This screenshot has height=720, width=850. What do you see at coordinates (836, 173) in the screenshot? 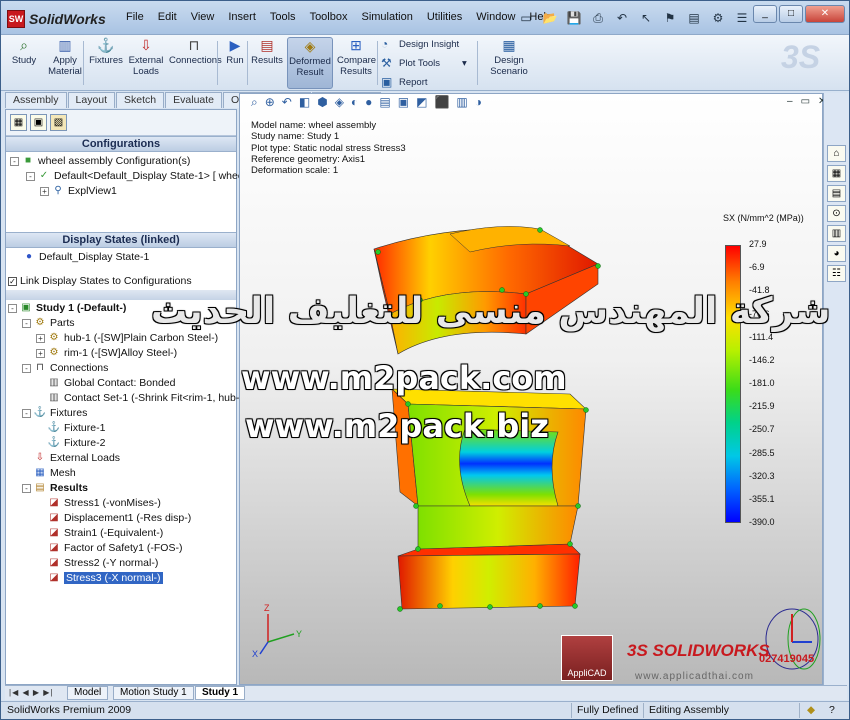
I see `design-library-icon: ▦` at bounding box center [836, 173].